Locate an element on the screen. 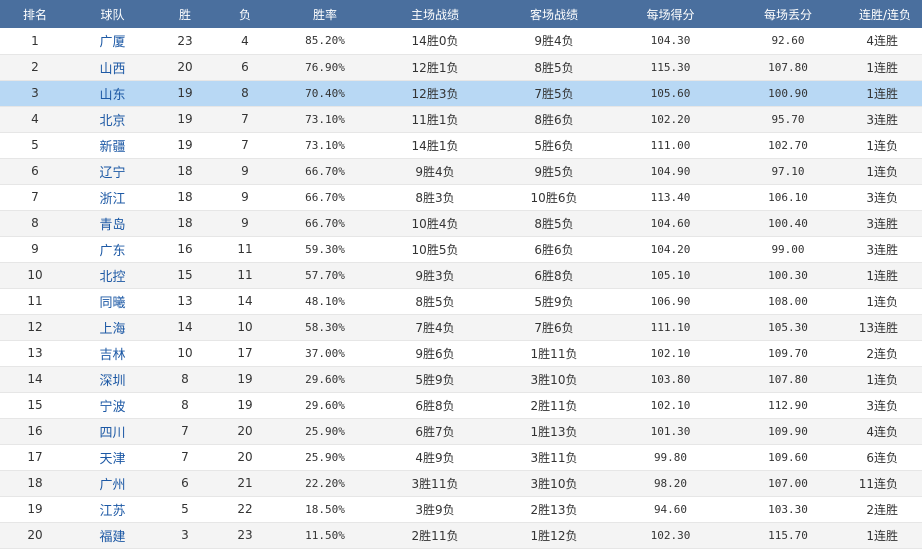  cell-team: 福建 is located at coordinates (112, 535).